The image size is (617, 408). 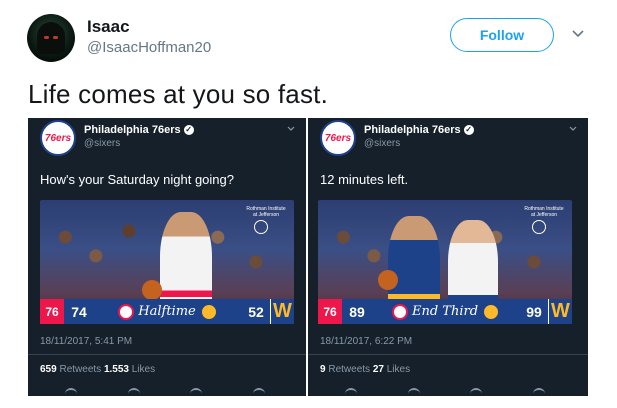 I want to click on away-score: 52, so click(x=256, y=311).